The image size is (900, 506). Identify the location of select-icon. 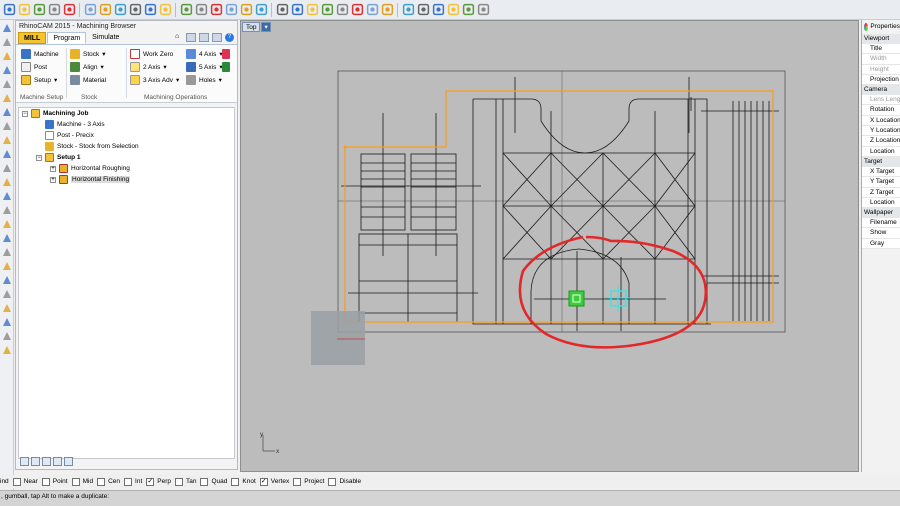
(7, 28).